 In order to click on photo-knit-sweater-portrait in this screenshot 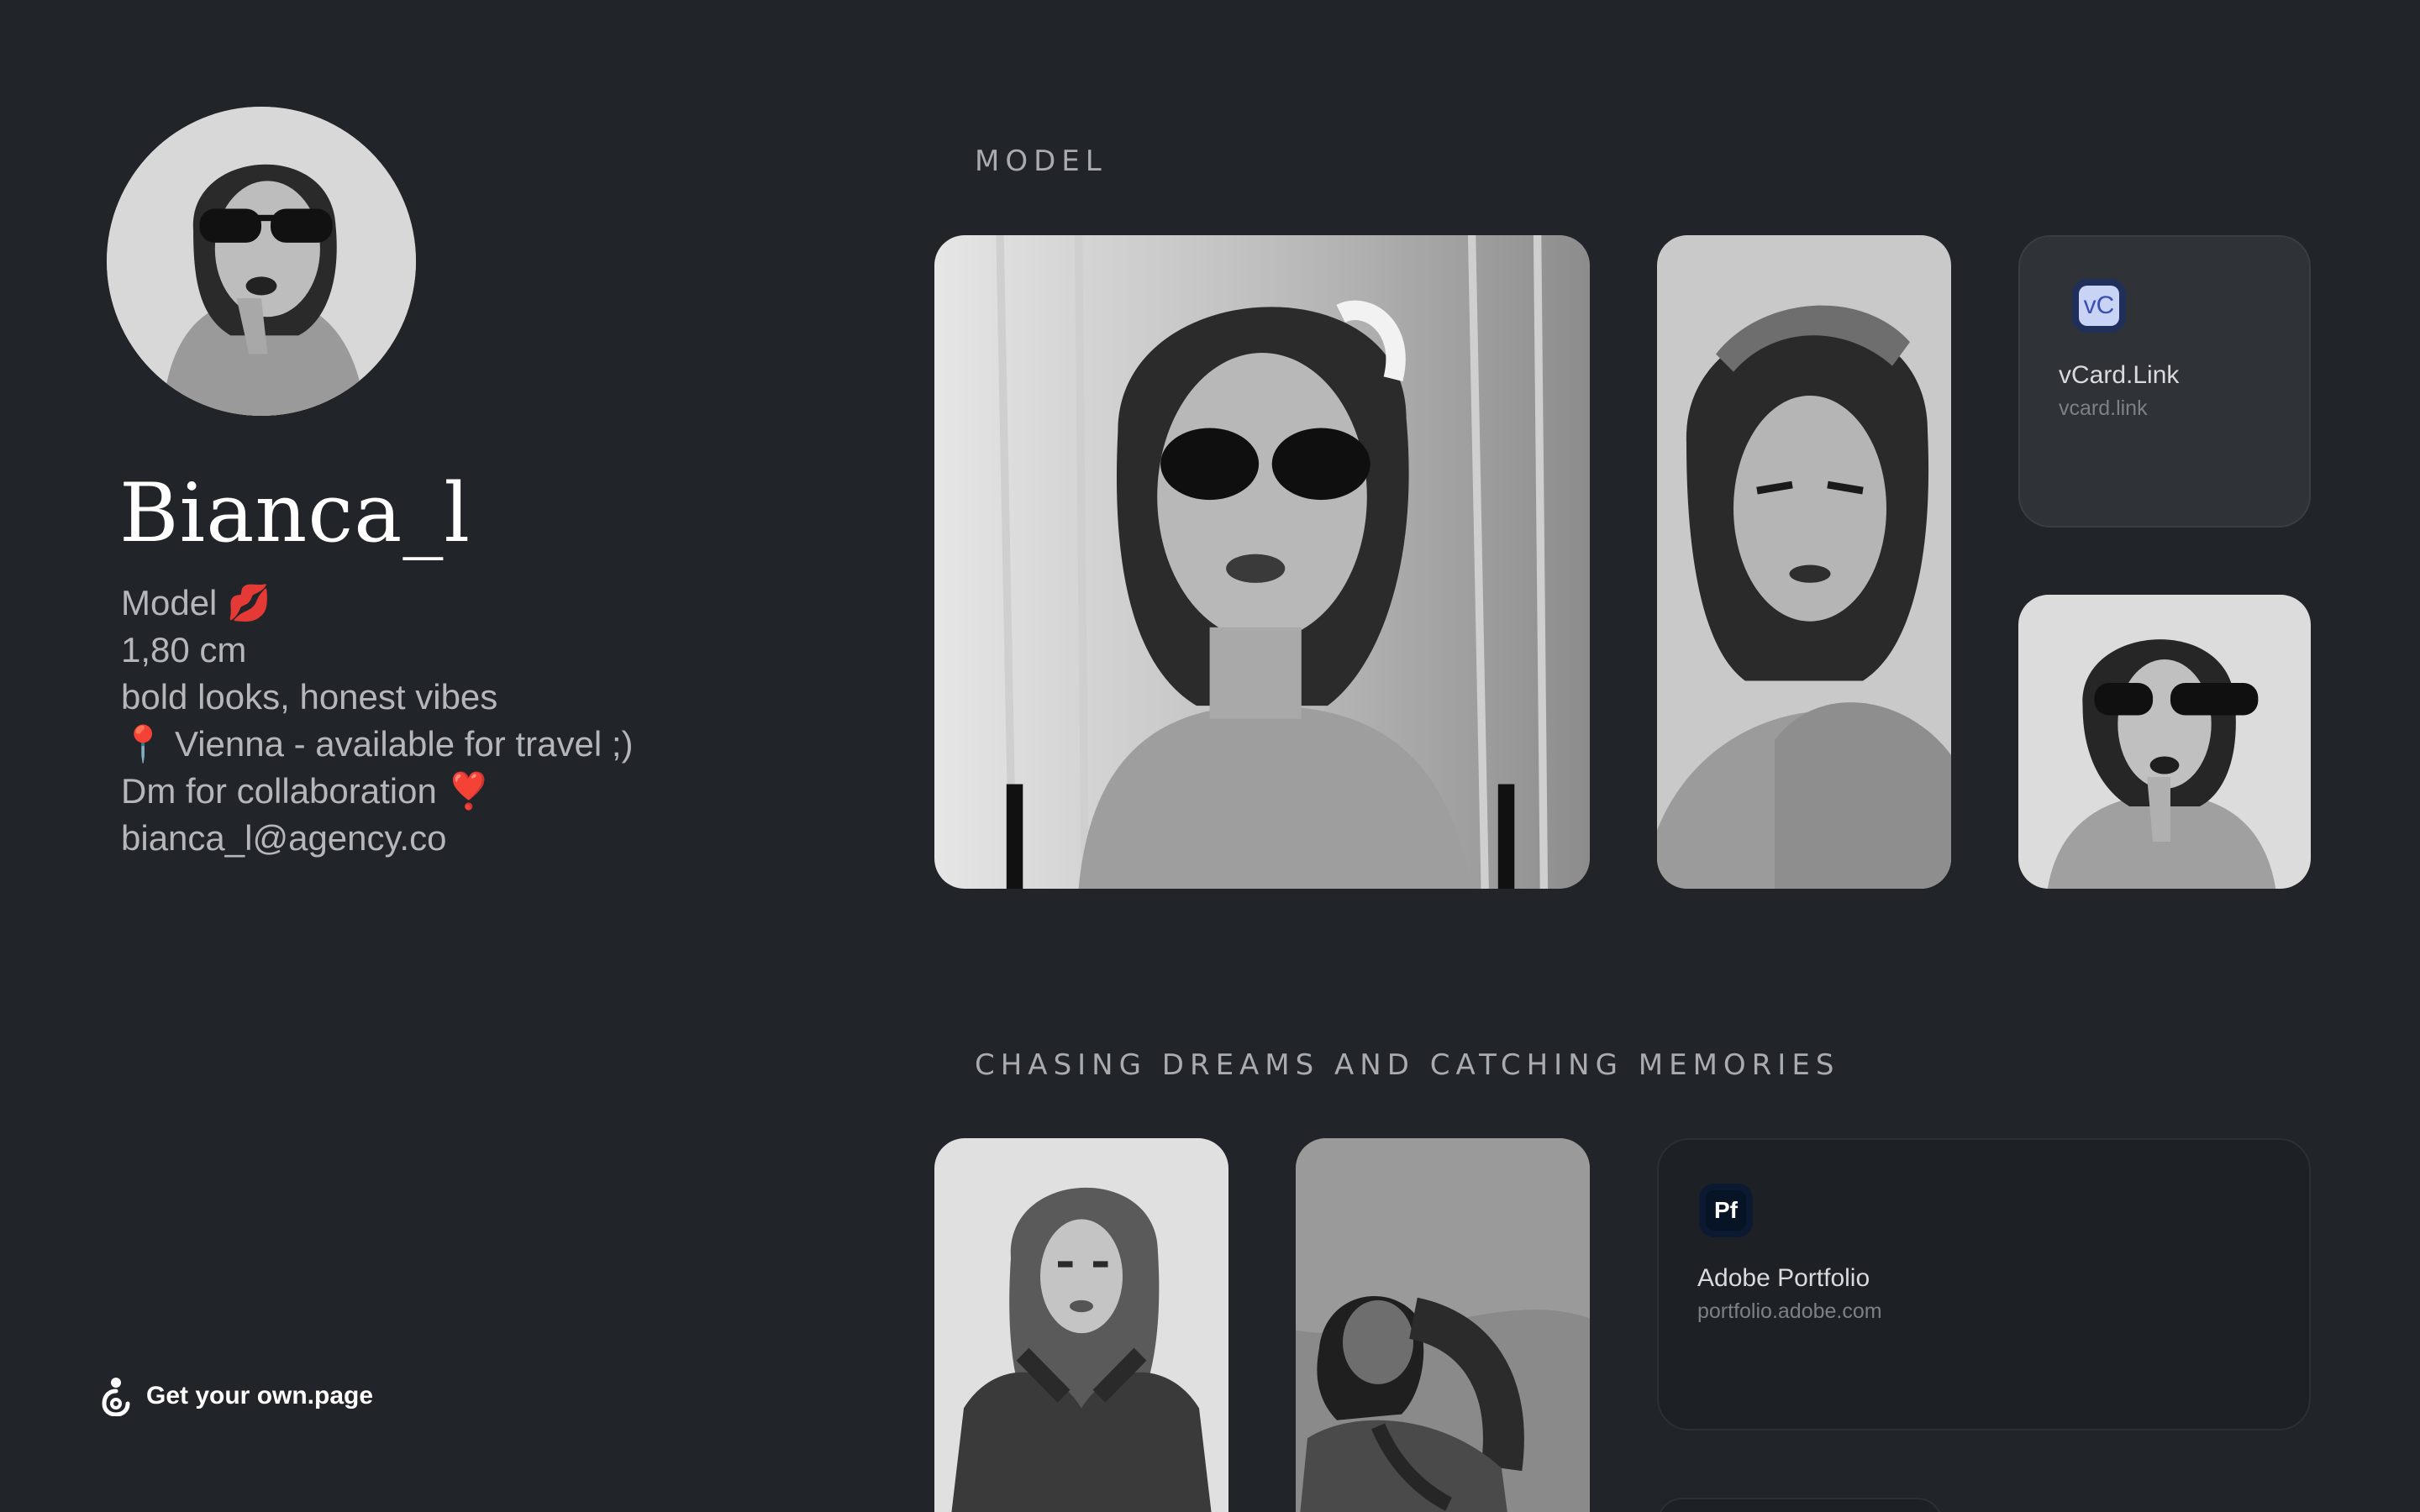, I will do `click(1081, 1325)`.